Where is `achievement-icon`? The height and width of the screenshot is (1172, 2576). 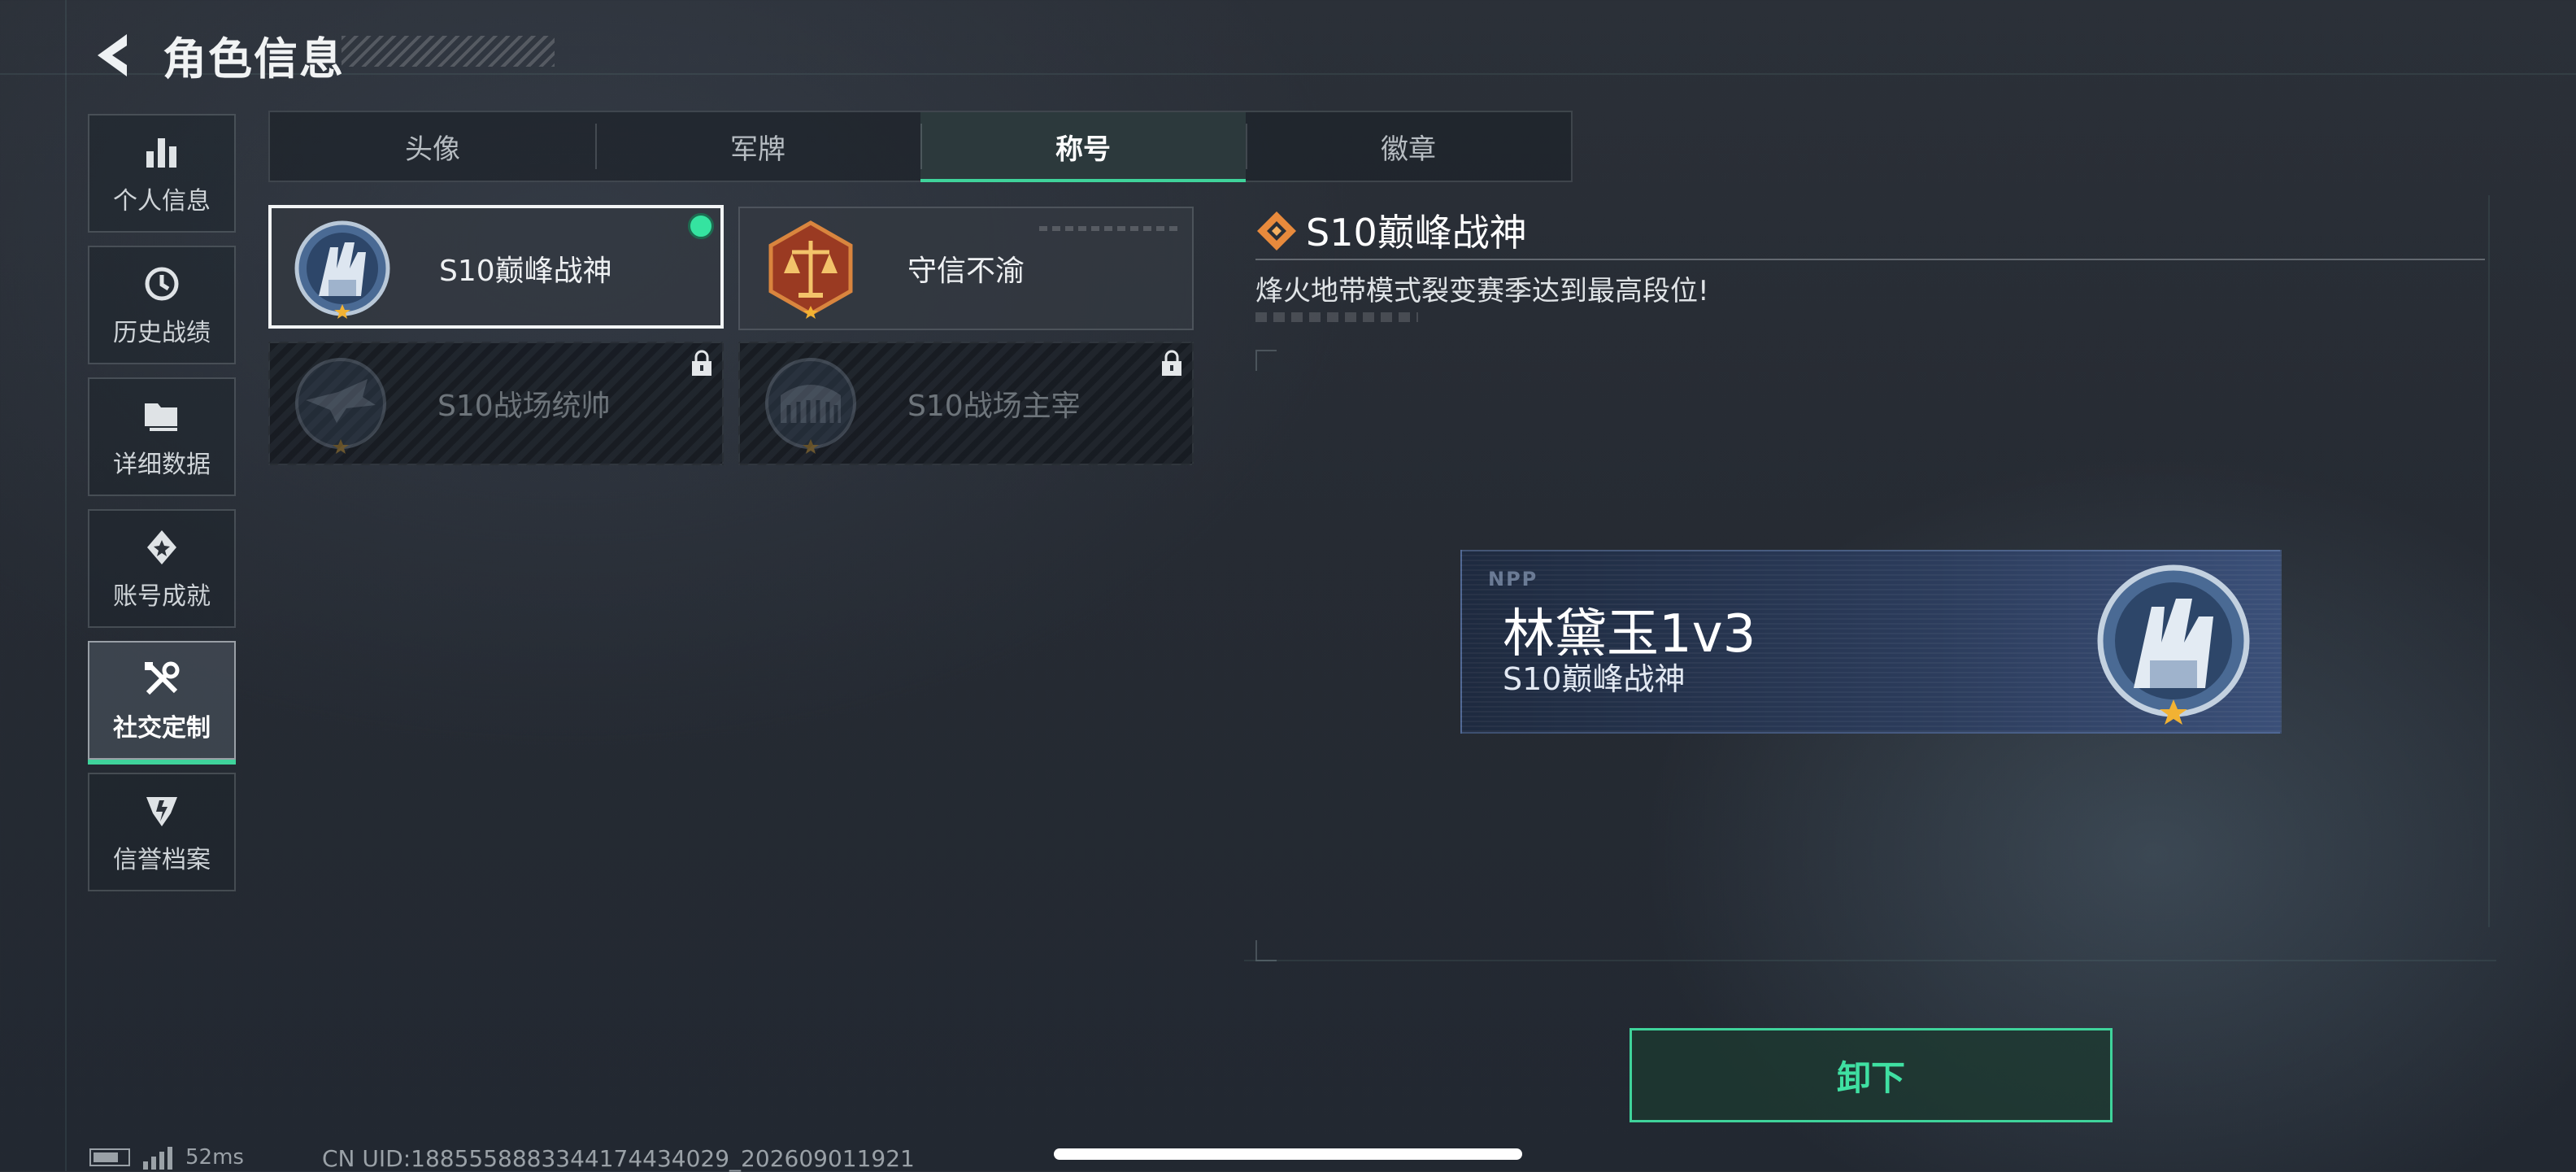 achievement-icon is located at coordinates (161, 547).